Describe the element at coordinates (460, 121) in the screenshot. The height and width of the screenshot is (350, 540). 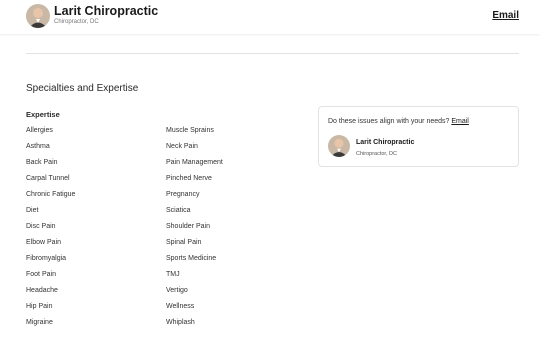
I see `card-email-link: Email` at that location.